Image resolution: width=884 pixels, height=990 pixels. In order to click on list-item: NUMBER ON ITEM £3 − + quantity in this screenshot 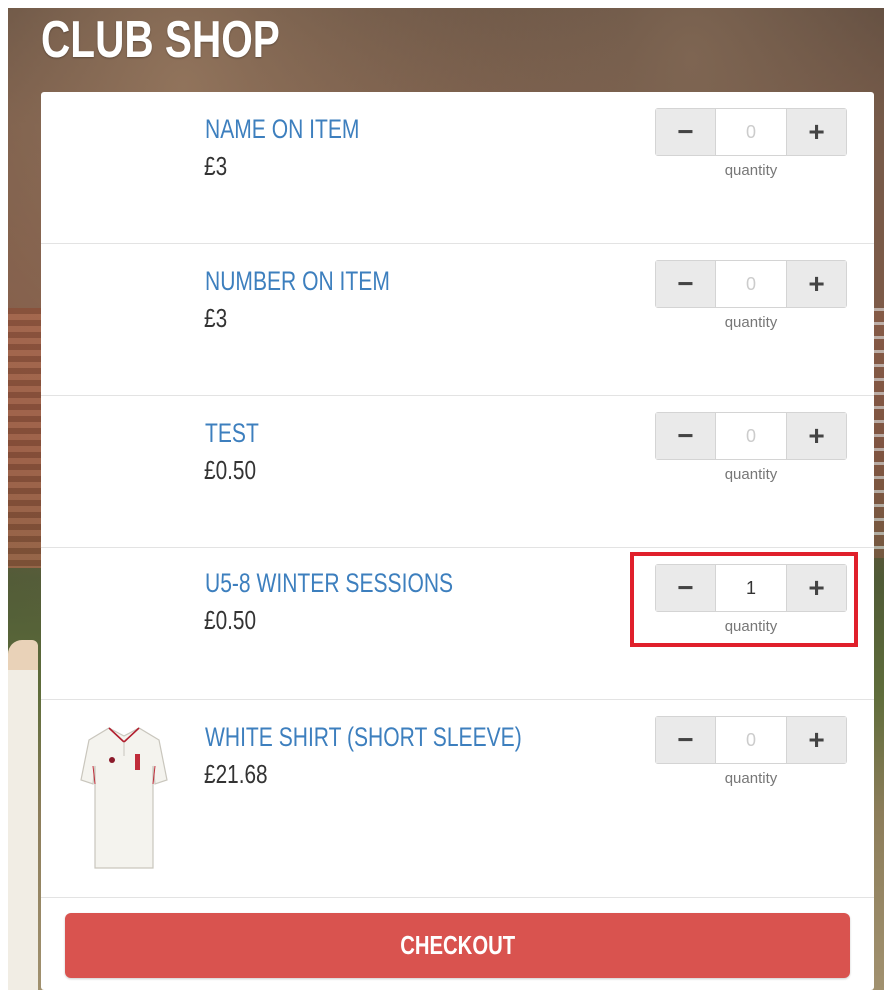, I will do `click(457, 320)`.